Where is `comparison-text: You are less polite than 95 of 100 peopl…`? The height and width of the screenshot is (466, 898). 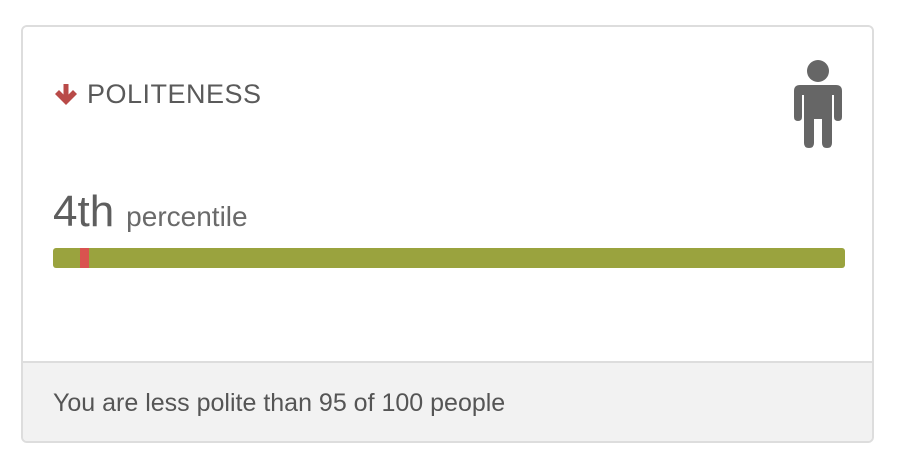 comparison-text: You are less polite than 95 of 100 peopl… is located at coordinates (279, 403).